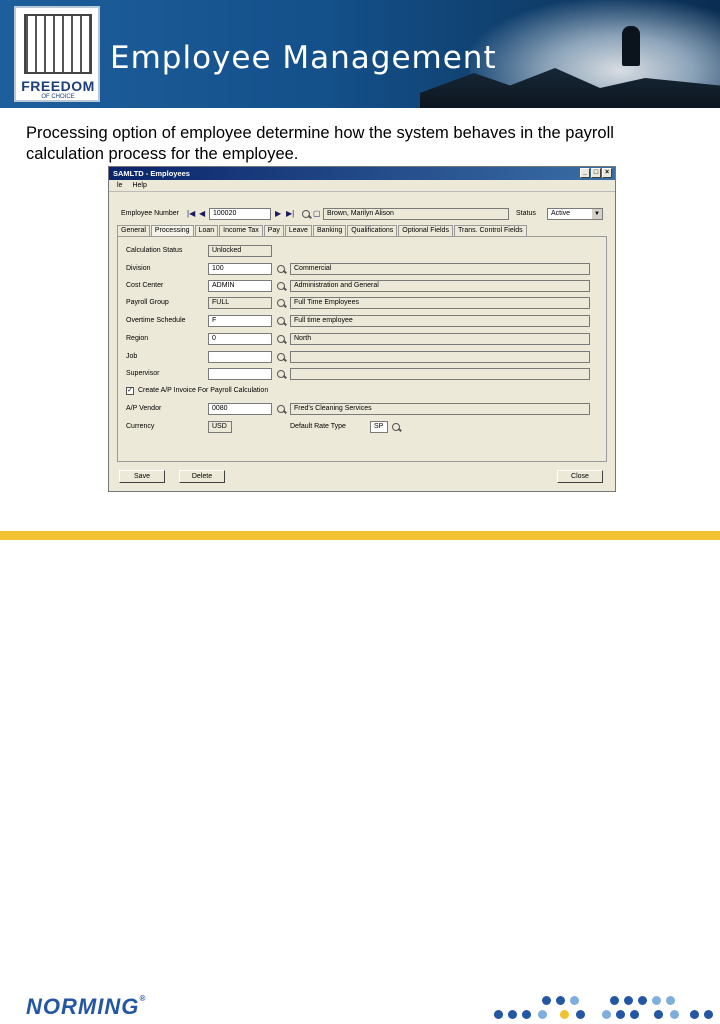 This screenshot has height=1024, width=720. What do you see at coordinates (281, 303) in the screenshot?
I see `payroll-group-finder-icon` at bounding box center [281, 303].